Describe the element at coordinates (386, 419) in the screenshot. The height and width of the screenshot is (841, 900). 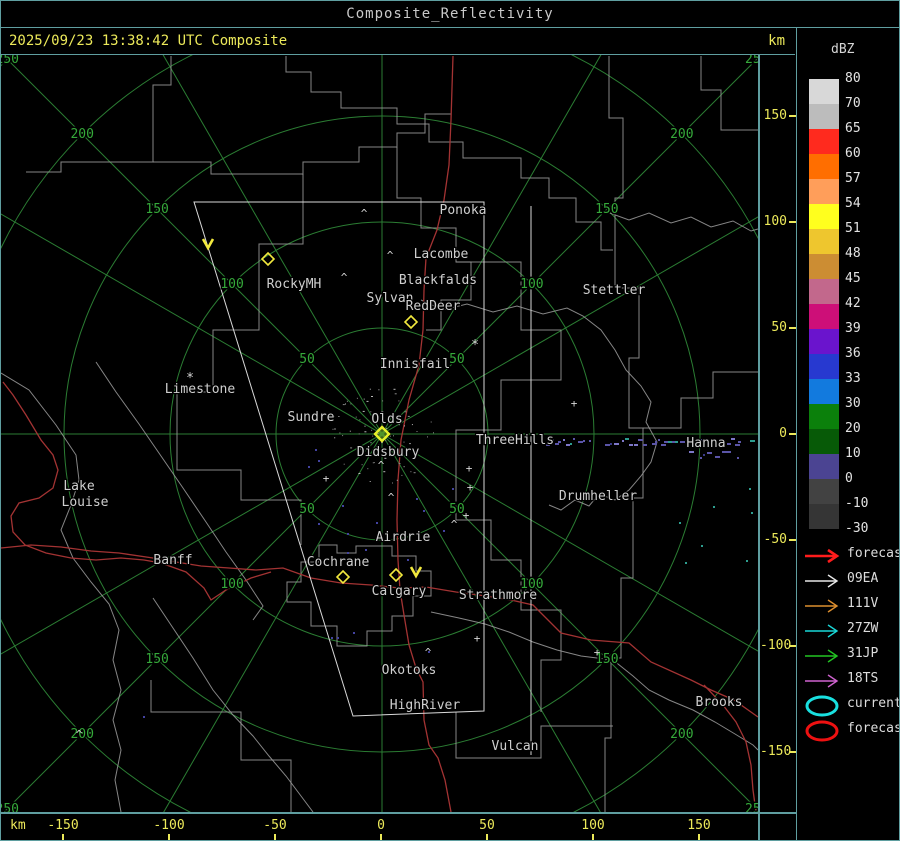
I see `city-label-olds: Olds` at that location.